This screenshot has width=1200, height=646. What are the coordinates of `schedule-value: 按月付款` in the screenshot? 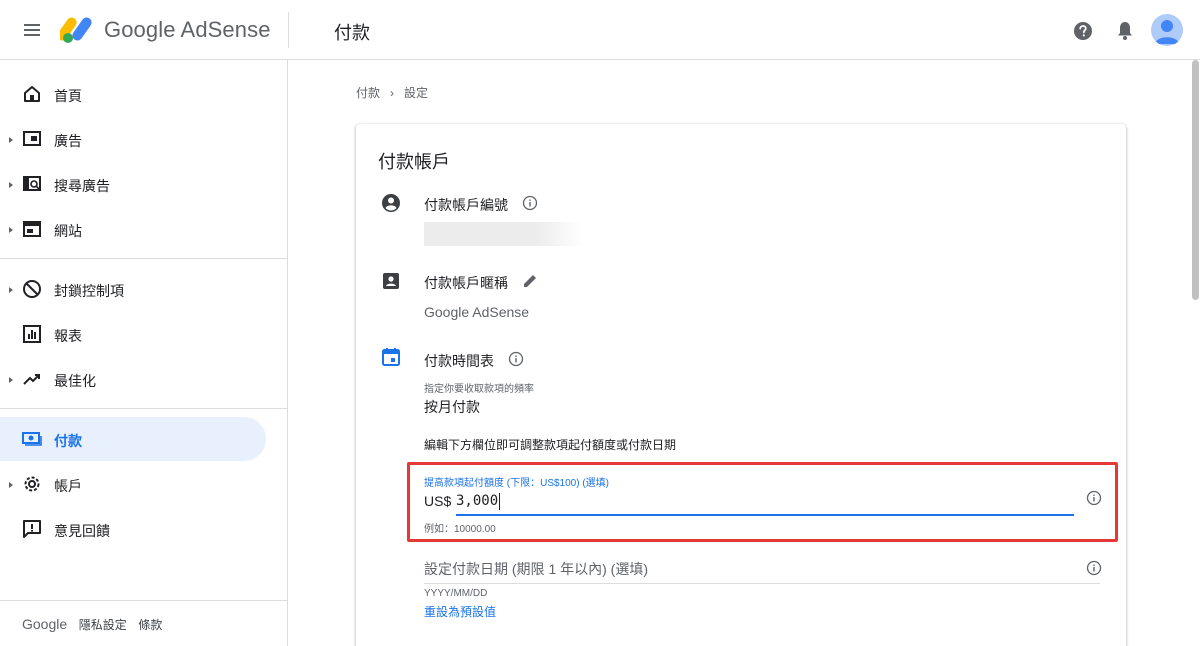 It's located at (452, 407).